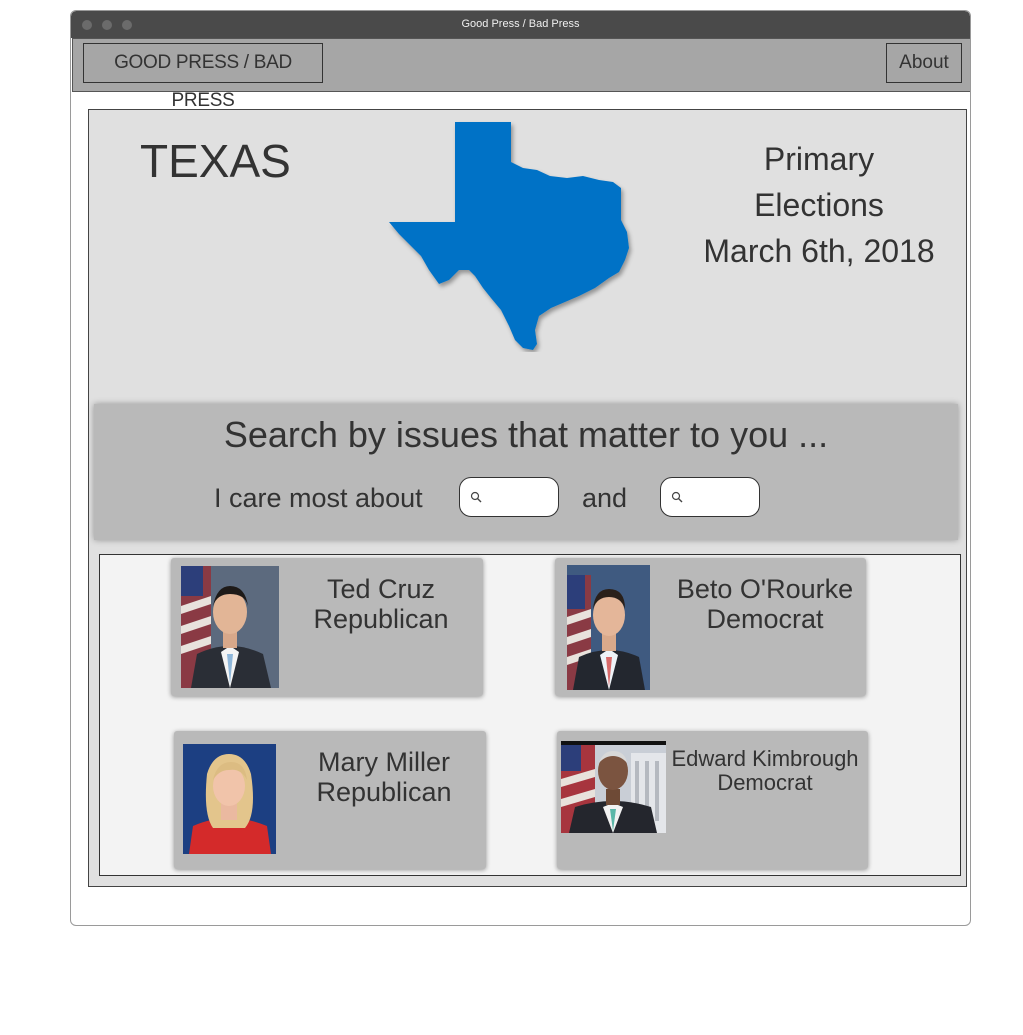  I want to click on election-info: Primary Elections March 6th, 2018, so click(819, 205).